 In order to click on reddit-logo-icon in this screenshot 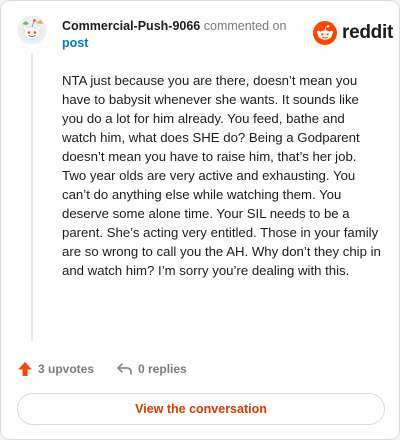, I will do `click(325, 33)`.